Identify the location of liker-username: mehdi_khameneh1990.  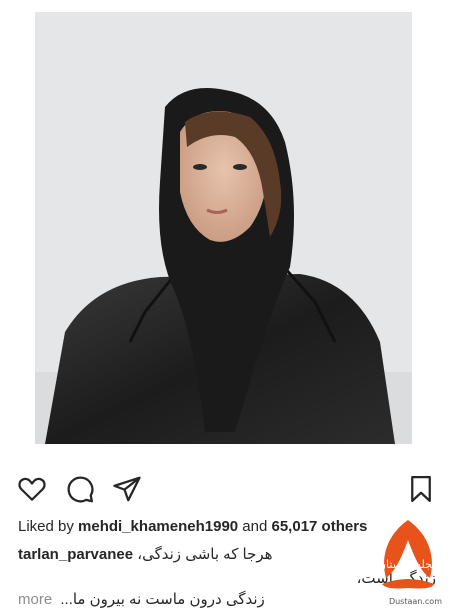
(158, 526).